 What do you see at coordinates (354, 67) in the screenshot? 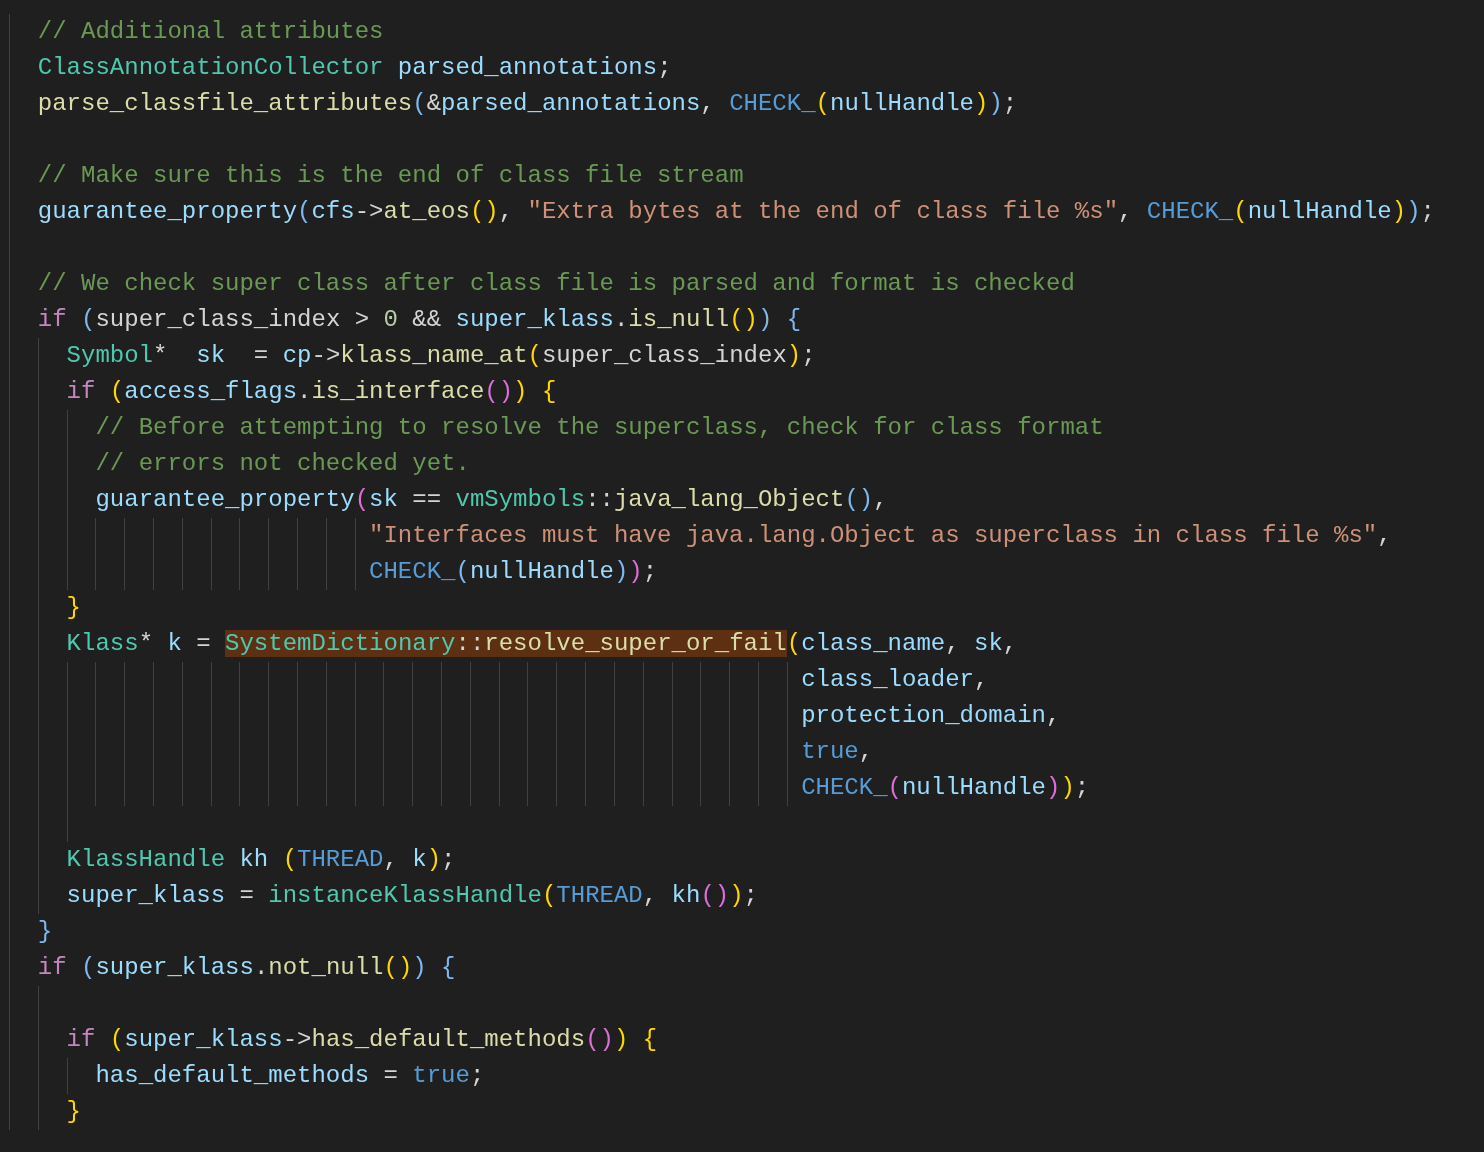
I see `code-line: ClassAnnotationCollector parsed_annotations;` at bounding box center [354, 67].